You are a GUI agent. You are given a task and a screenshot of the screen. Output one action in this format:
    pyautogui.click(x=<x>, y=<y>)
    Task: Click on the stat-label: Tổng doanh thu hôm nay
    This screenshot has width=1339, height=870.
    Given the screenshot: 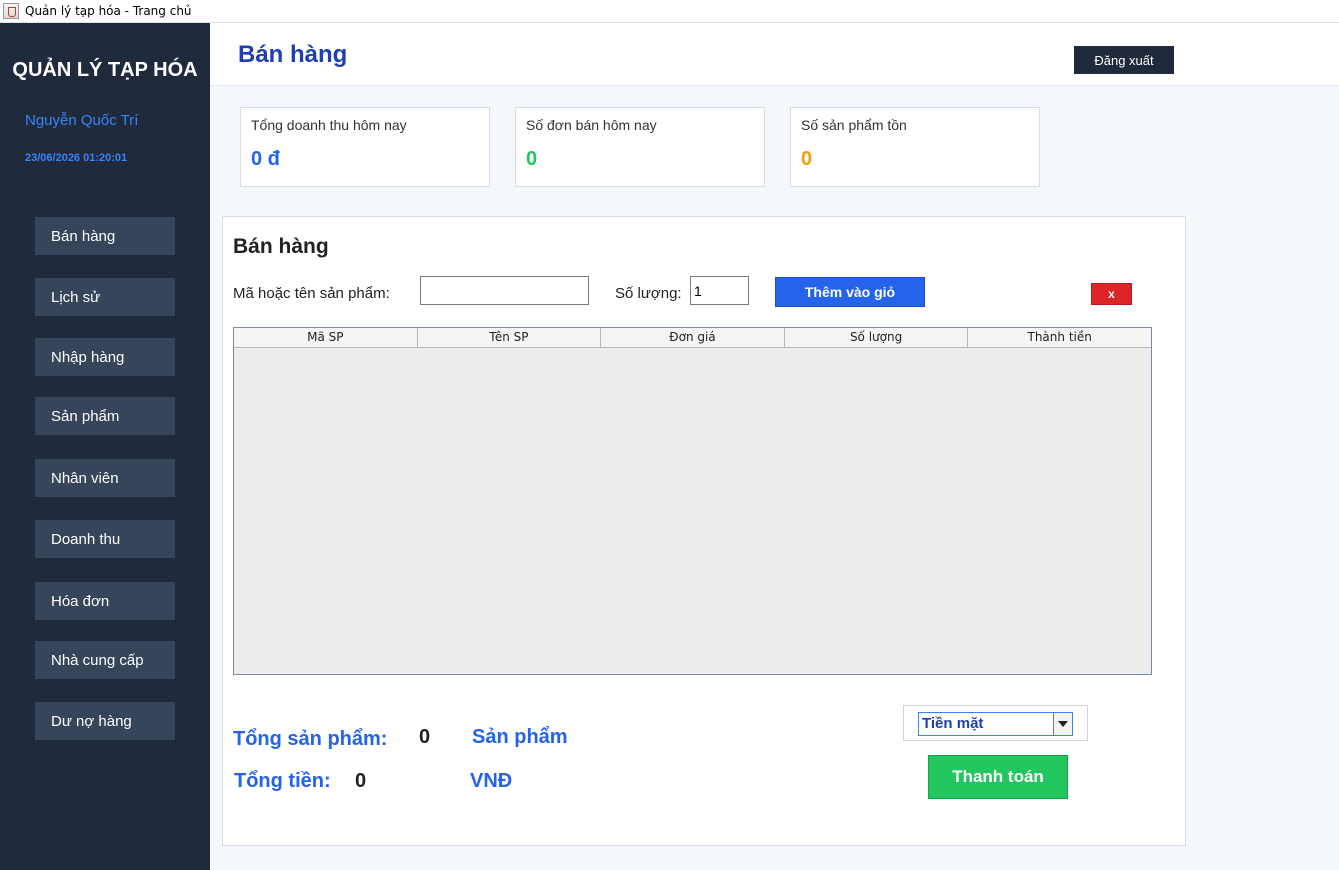 What is the action you would take?
    pyautogui.click(x=329, y=125)
    